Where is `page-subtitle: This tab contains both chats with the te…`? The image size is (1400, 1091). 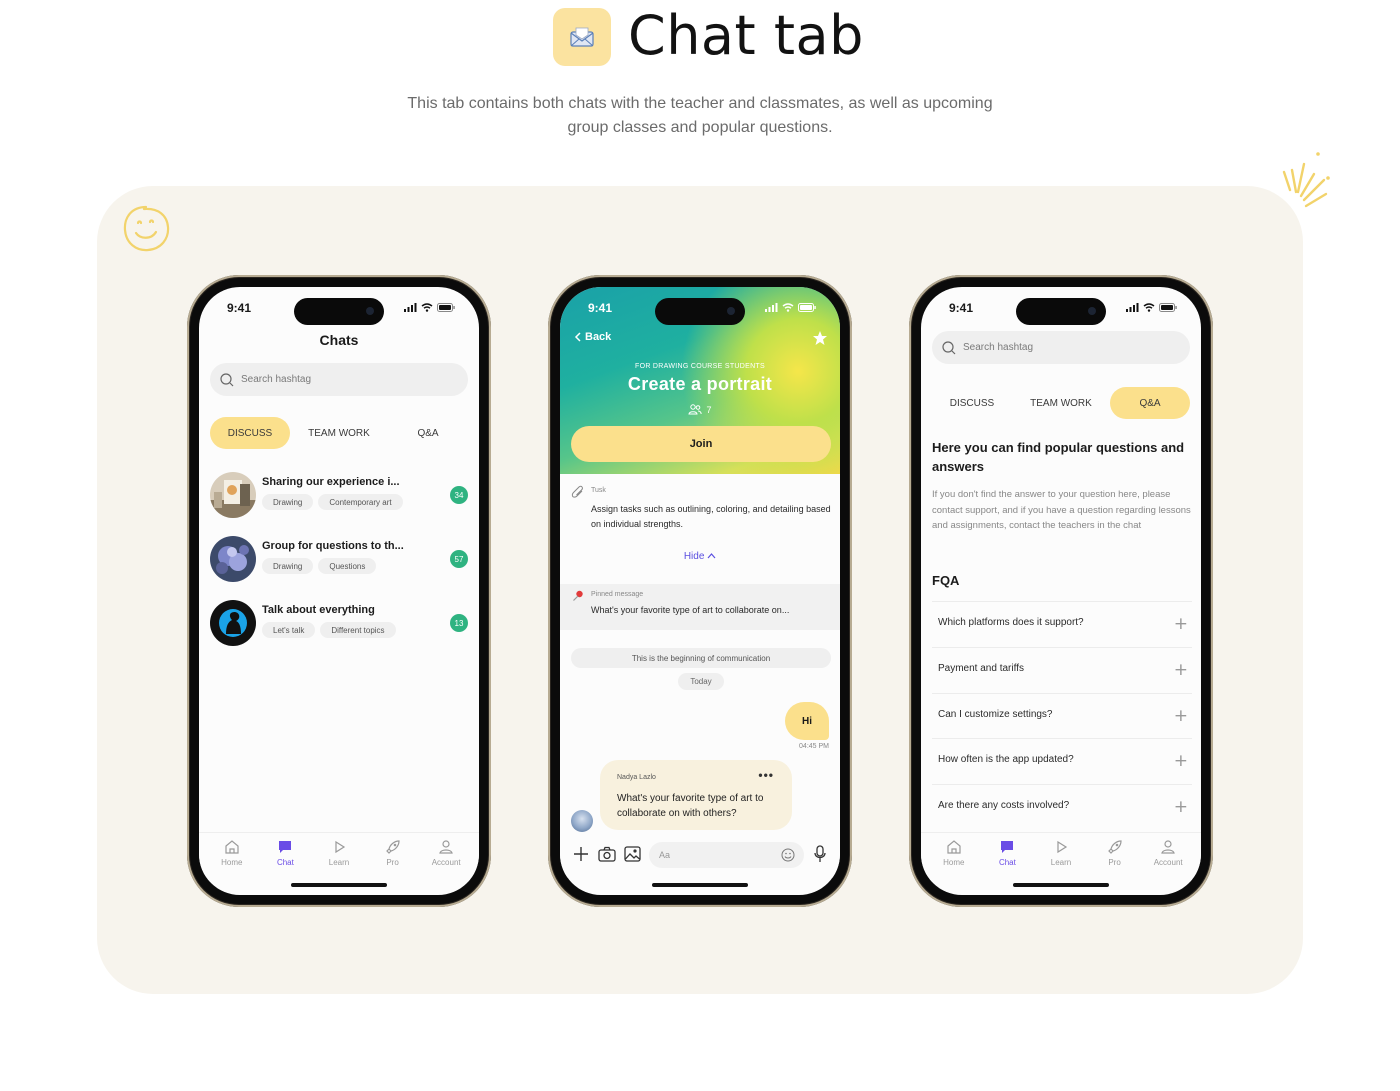 page-subtitle: This tab contains both chats with the te… is located at coordinates (700, 115).